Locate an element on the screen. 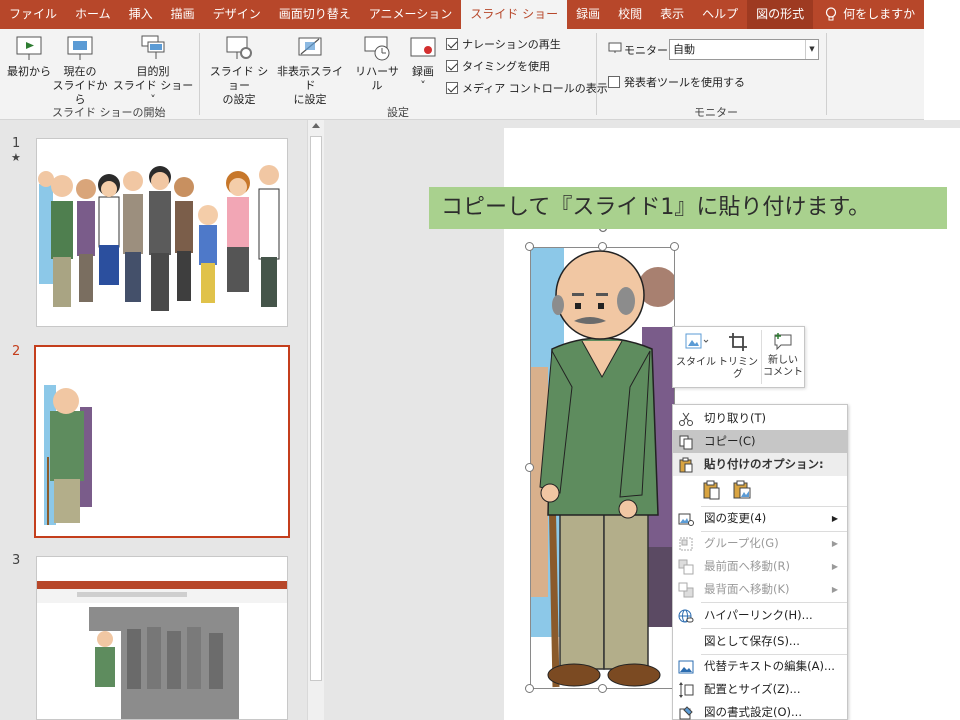 The image size is (960, 720). tab-view: 表示 is located at coordinates (672, 14).